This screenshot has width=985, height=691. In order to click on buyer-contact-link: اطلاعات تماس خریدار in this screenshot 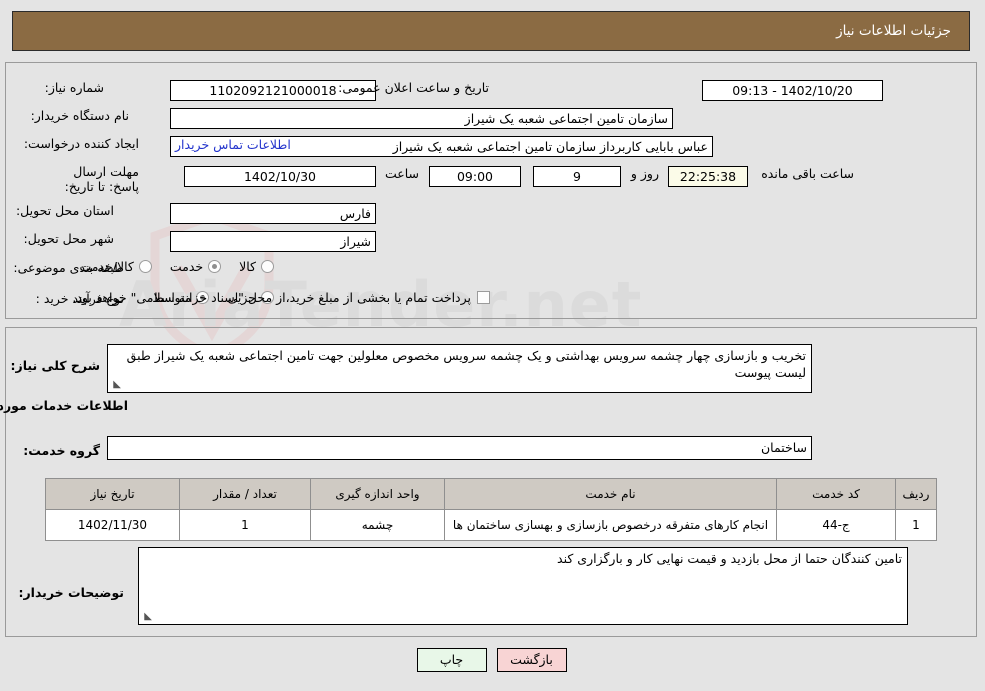, I will do `click(234, 144)`.